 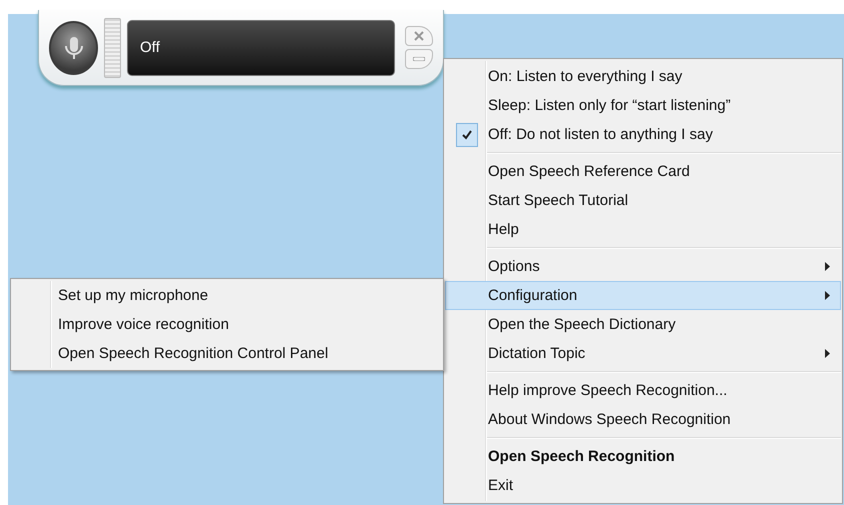 What do you see at coordinates (586, 76) in the screenshot?
I see `menu-item-label: On: Listen to everything I say` at bounding box center [586, 76].